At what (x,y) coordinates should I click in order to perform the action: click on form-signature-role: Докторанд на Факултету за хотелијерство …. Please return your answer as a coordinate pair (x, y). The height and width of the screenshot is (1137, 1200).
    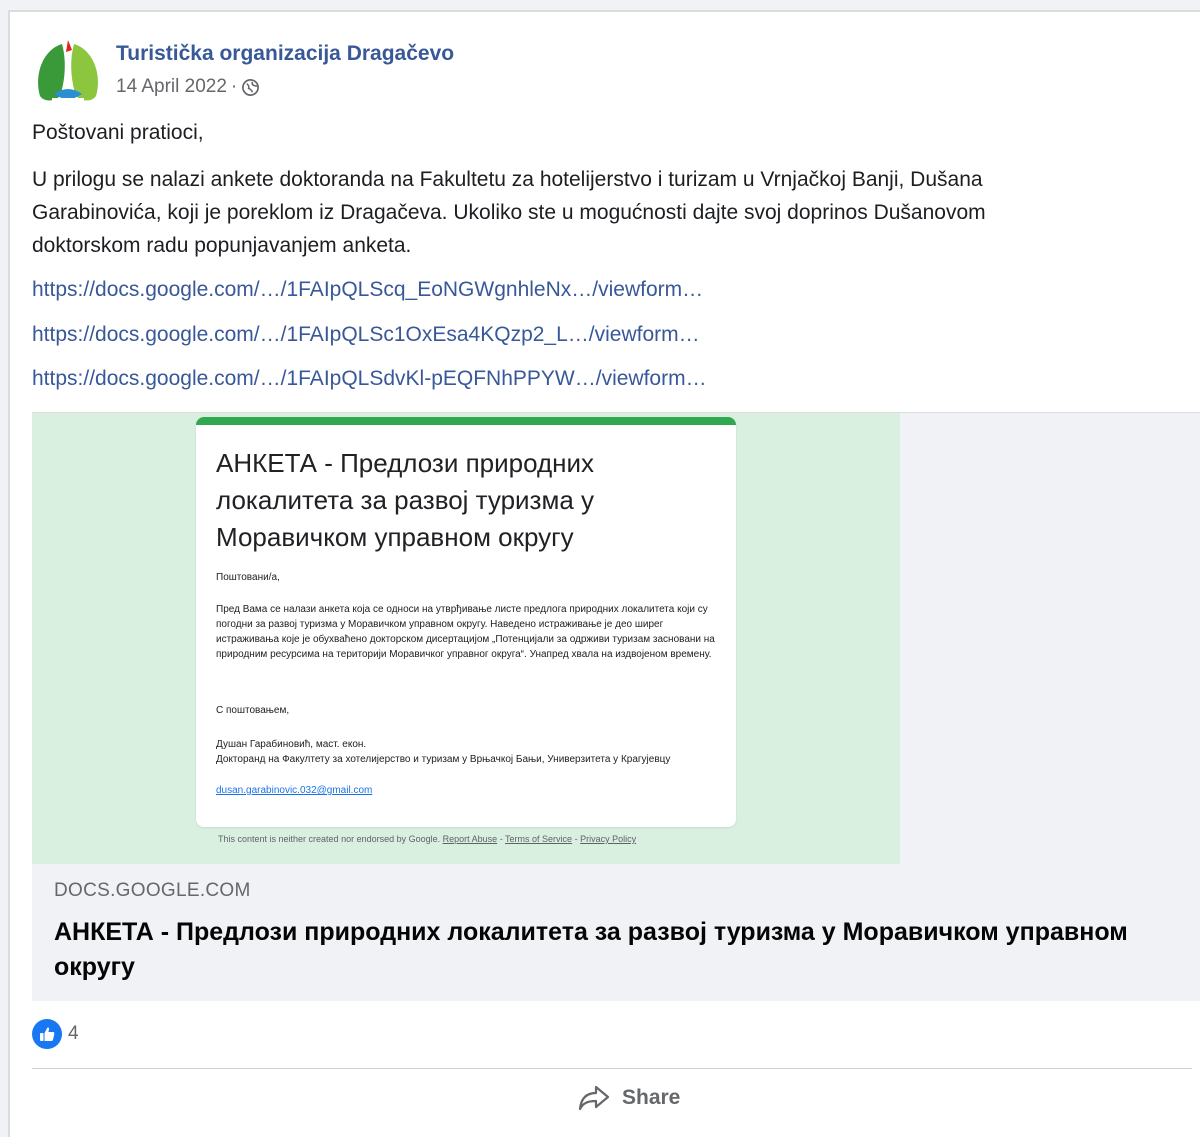
    Looking at the image, I should click on (443, 759).